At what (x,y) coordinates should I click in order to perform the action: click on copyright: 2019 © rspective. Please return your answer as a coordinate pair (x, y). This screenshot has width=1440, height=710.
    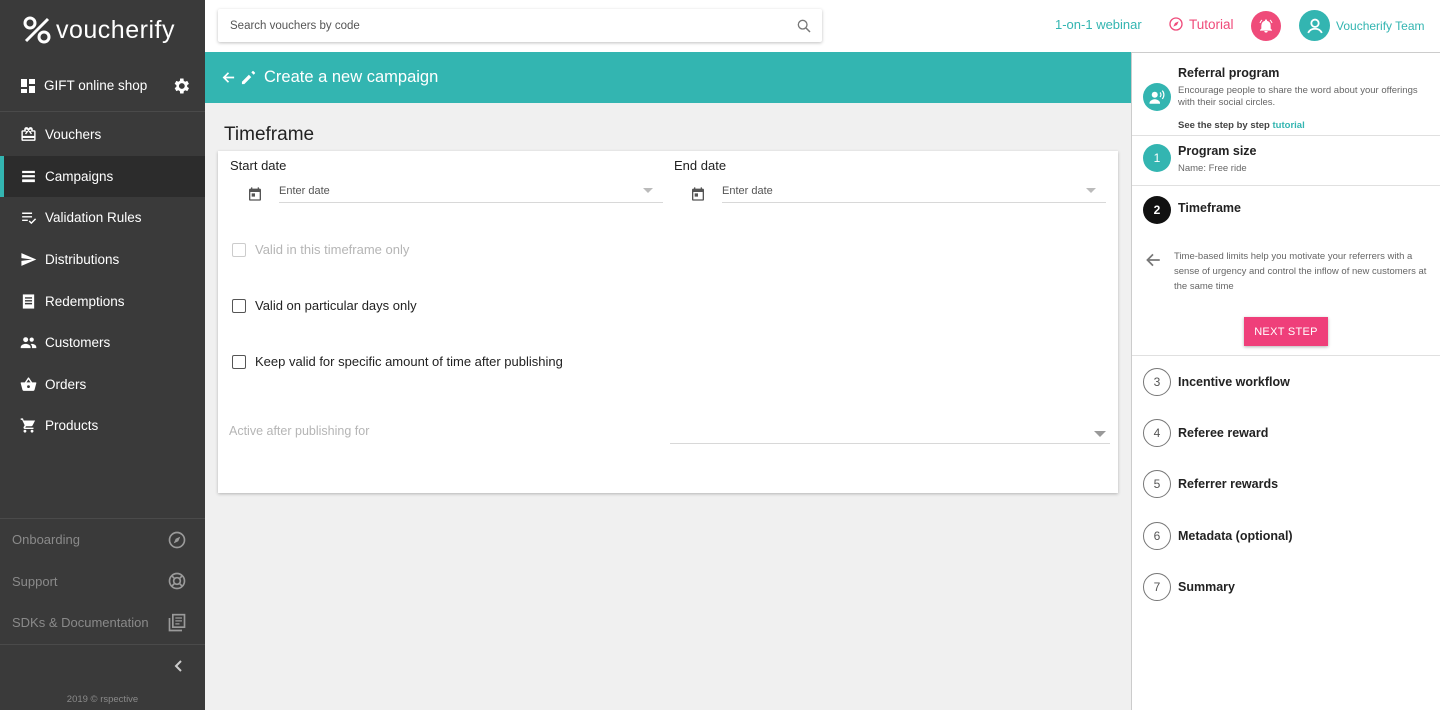
    Looking at the image, I should click on (102, 699).